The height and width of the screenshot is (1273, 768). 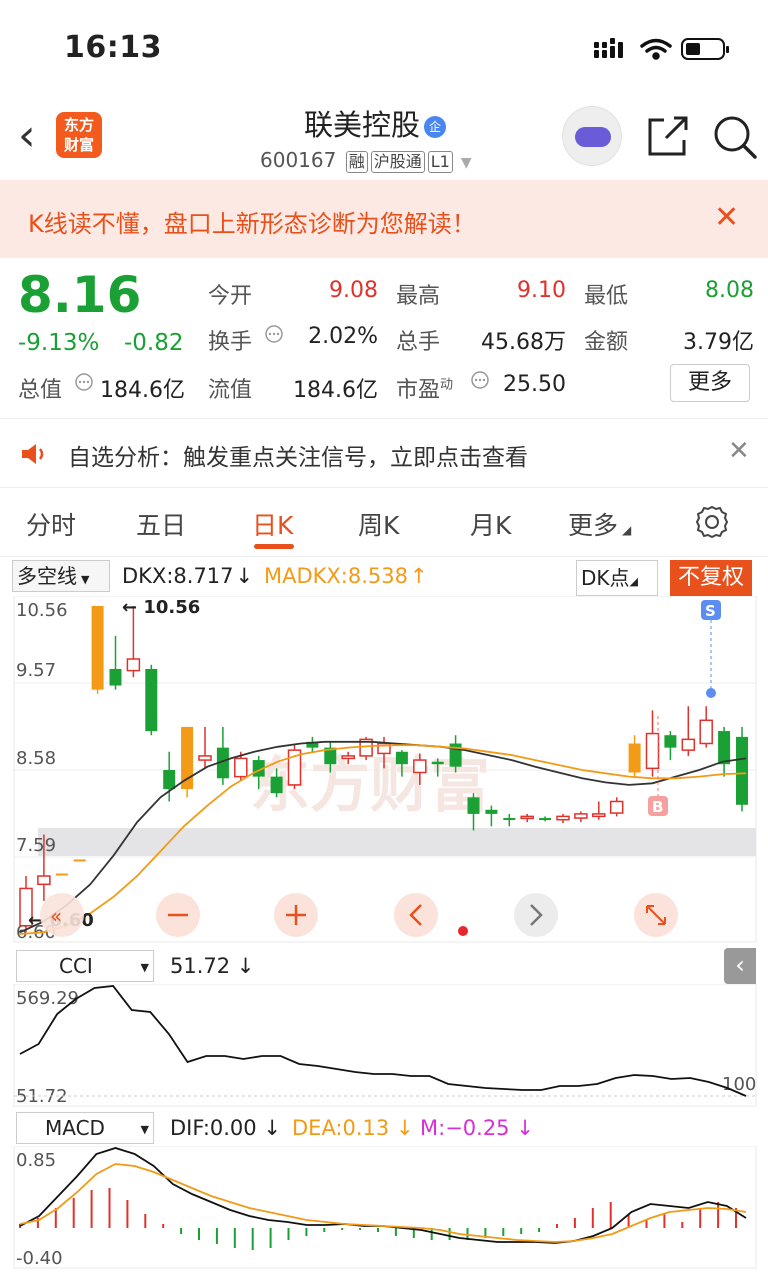 What do you see at coordinates (490, 524) in the screenshot?
I see `tab-monthly-k: 月K` at bounding box center [490, 524].